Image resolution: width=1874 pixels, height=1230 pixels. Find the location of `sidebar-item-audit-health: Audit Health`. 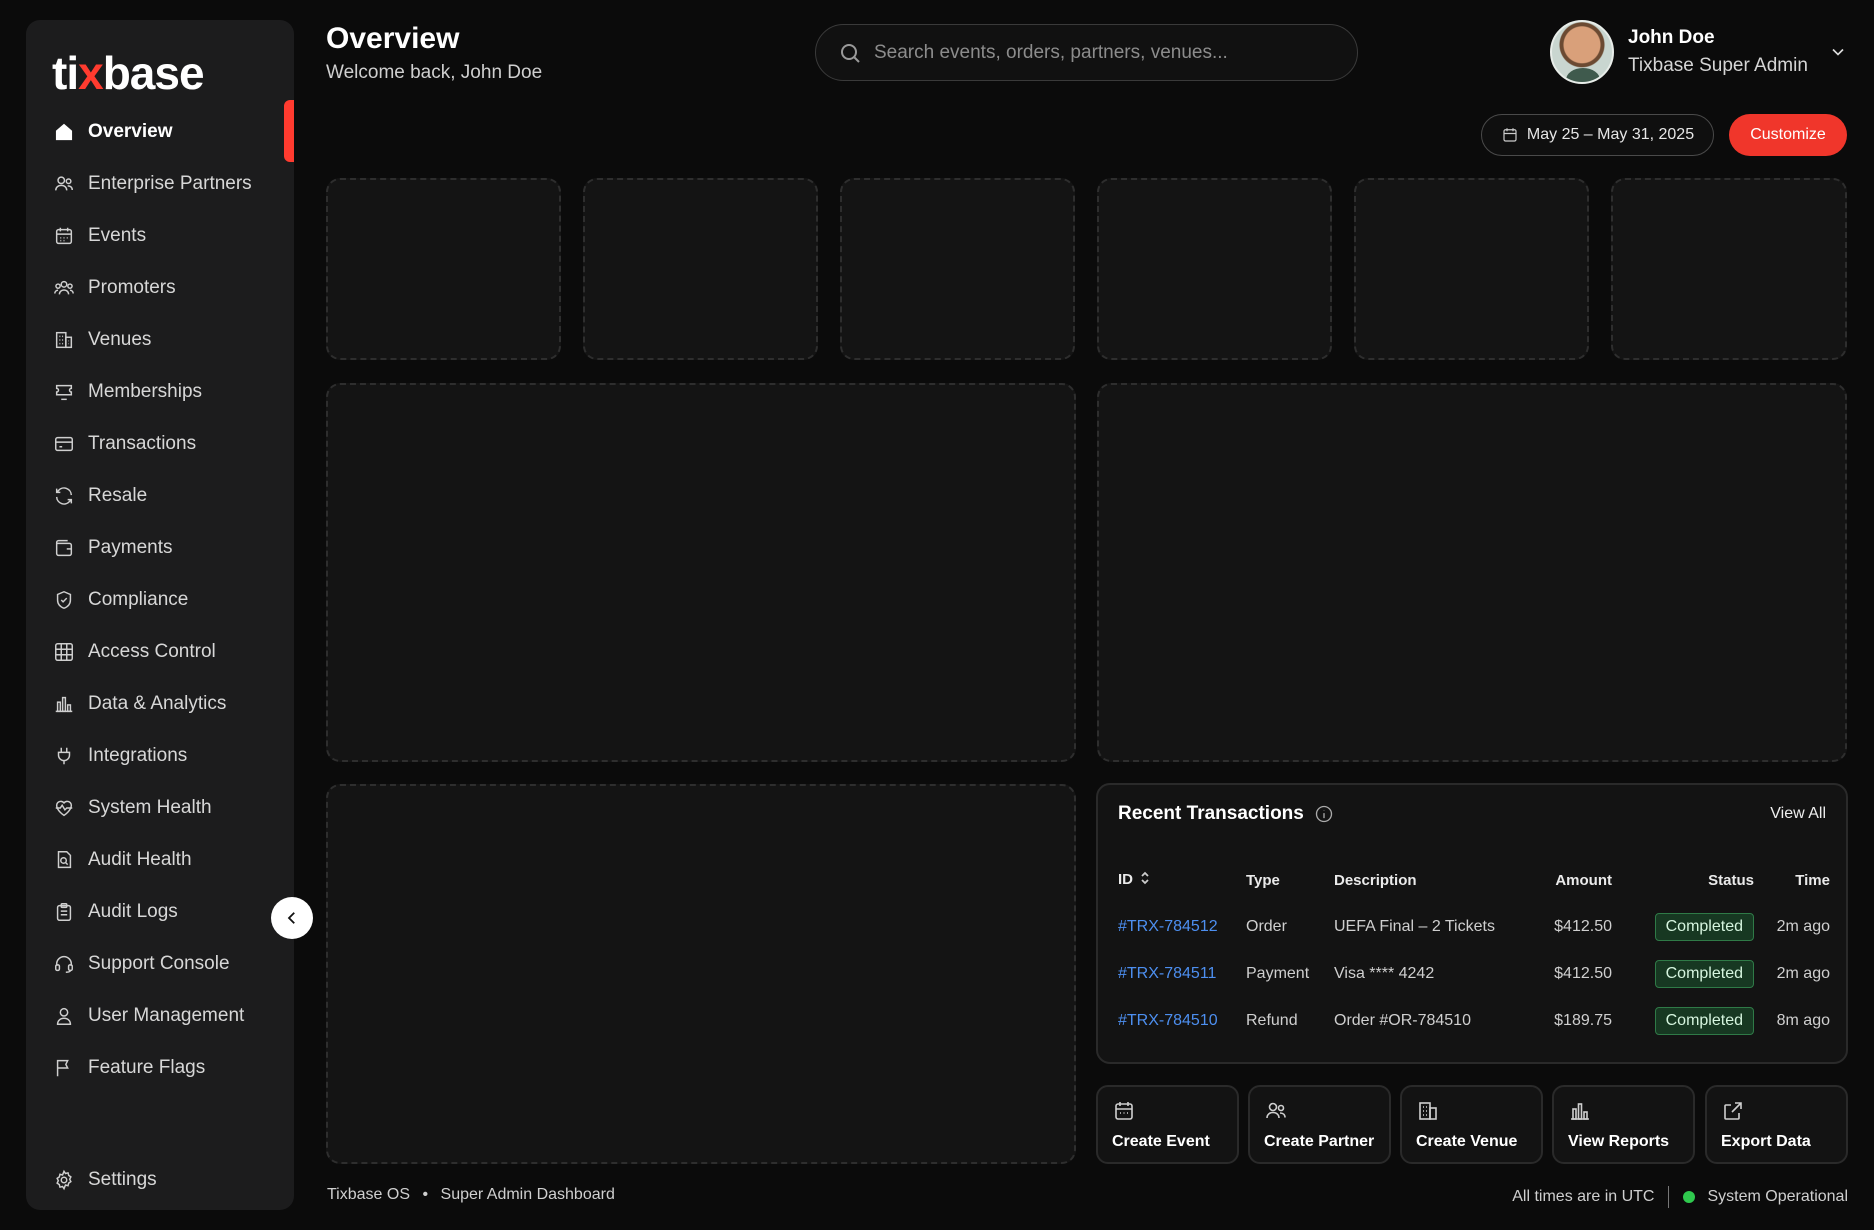

sidebar-item-audit-health: Audit Health is located at coordinates (160, 860).